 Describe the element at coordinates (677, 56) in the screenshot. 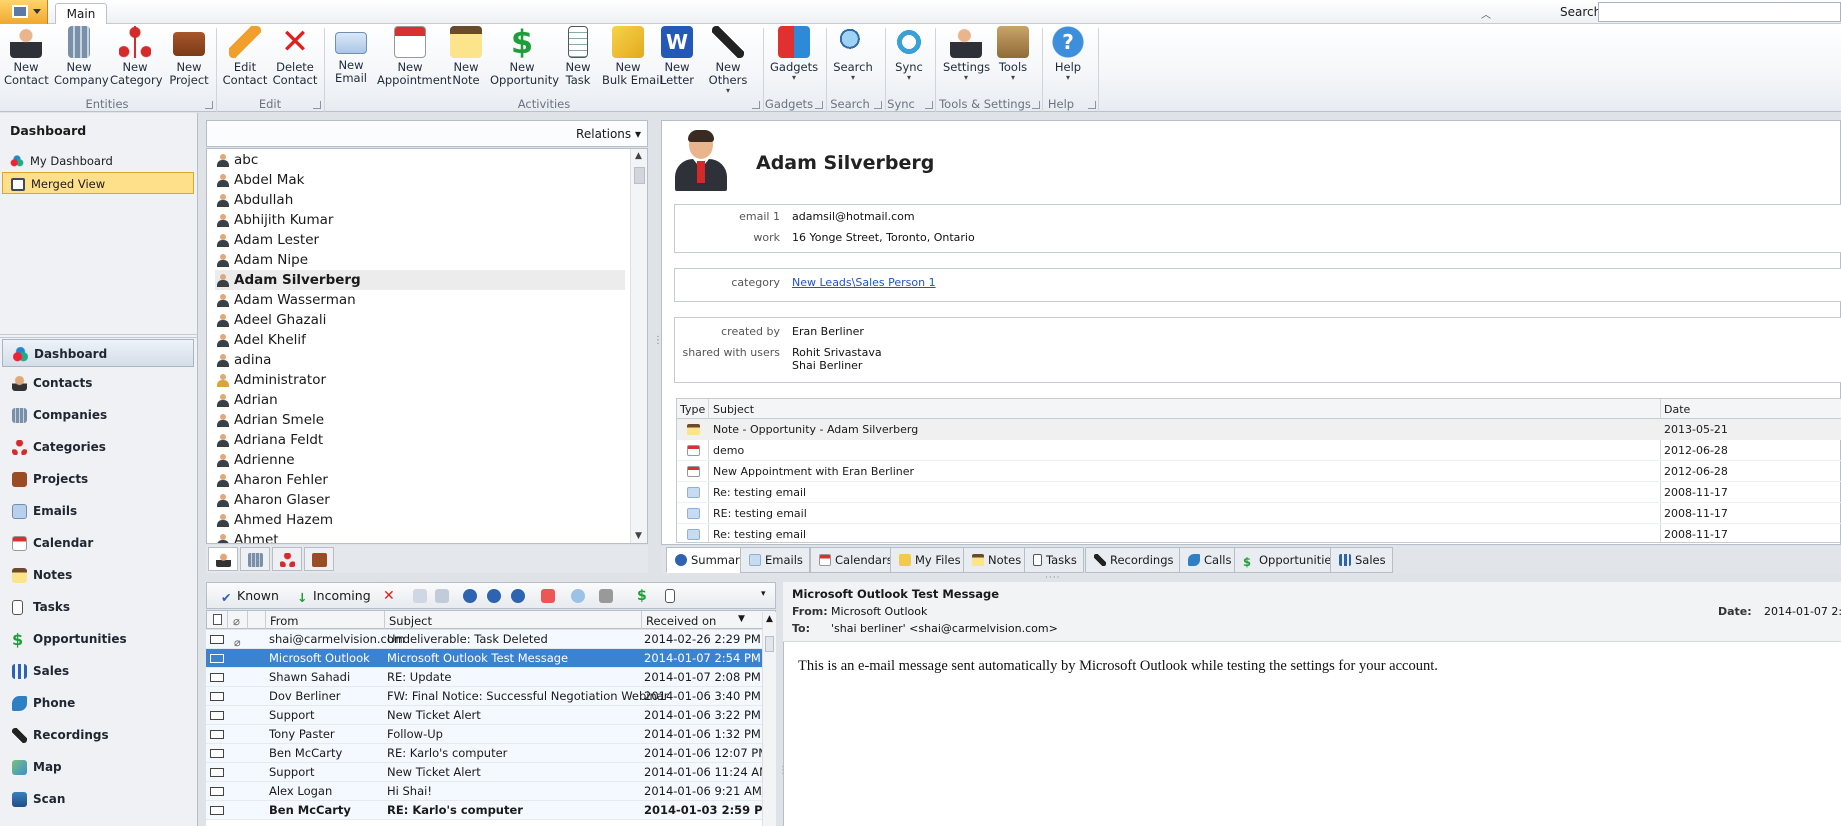

I see `new-letter-button: W New Letter` at that location.